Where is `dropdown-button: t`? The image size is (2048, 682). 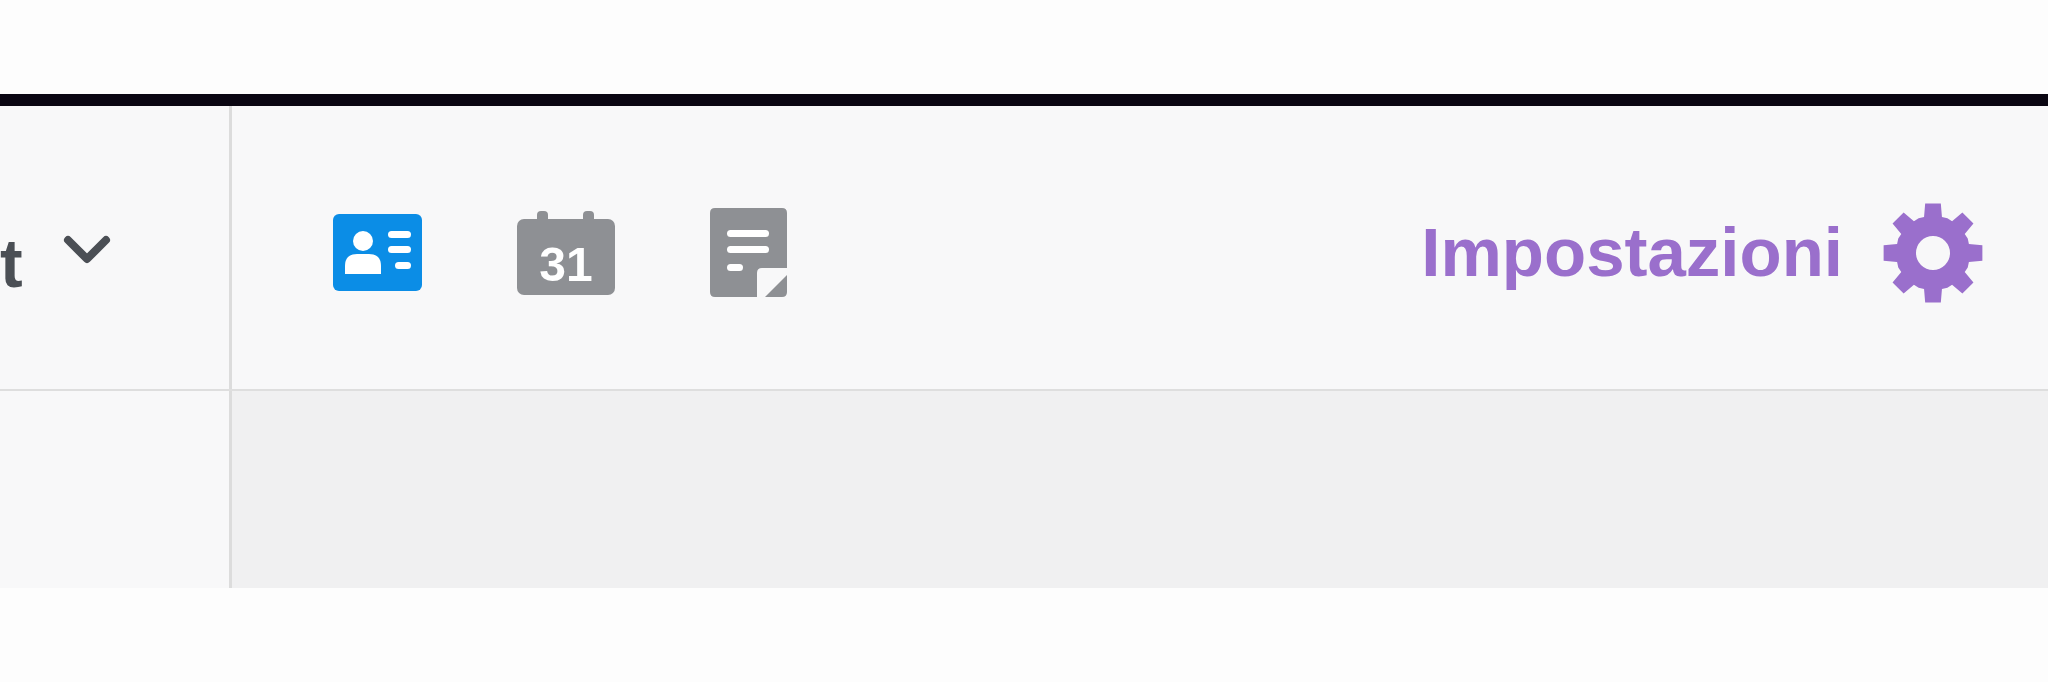
dropdown-button: t is located at coordinates (55, 263).